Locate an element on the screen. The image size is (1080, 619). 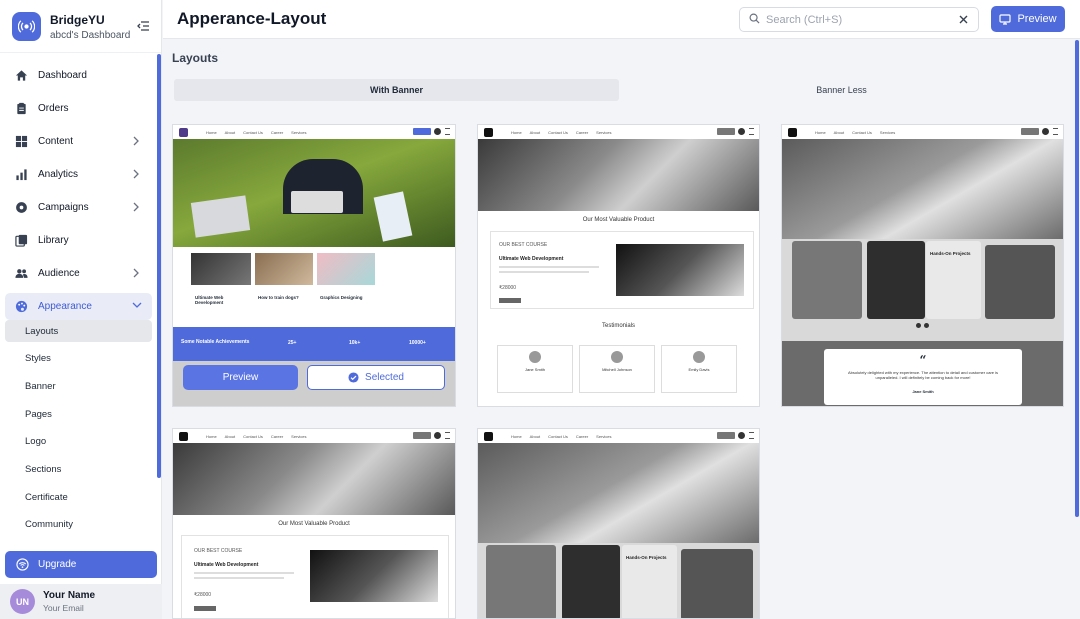
feature-title: Hands-On Projects is located at coordinates (950, 253).